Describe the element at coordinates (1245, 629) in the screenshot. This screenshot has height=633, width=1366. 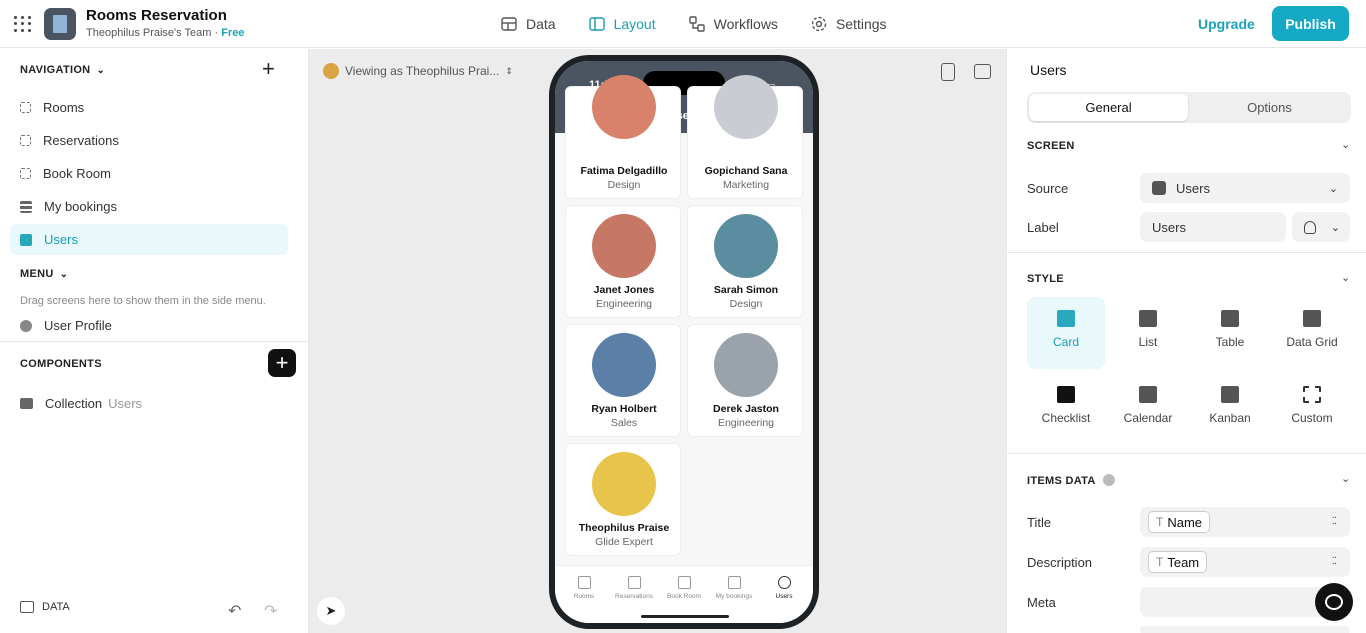
I see `next-field` at that location.